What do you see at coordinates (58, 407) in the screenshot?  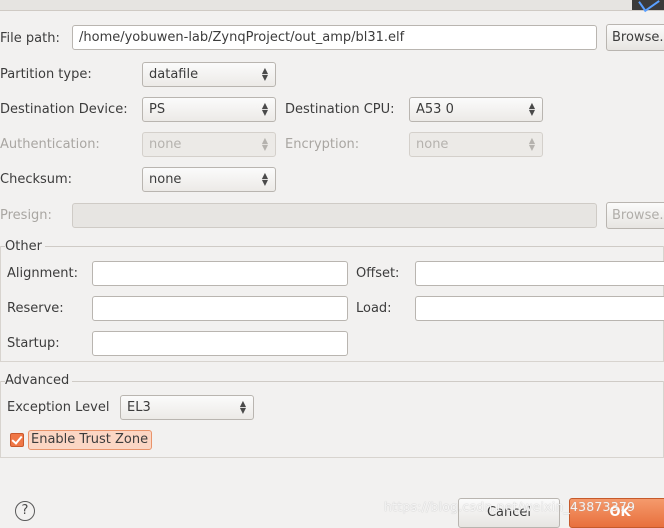 I see `exception-level-label: Exception Level` at bounding box center [58, 407].